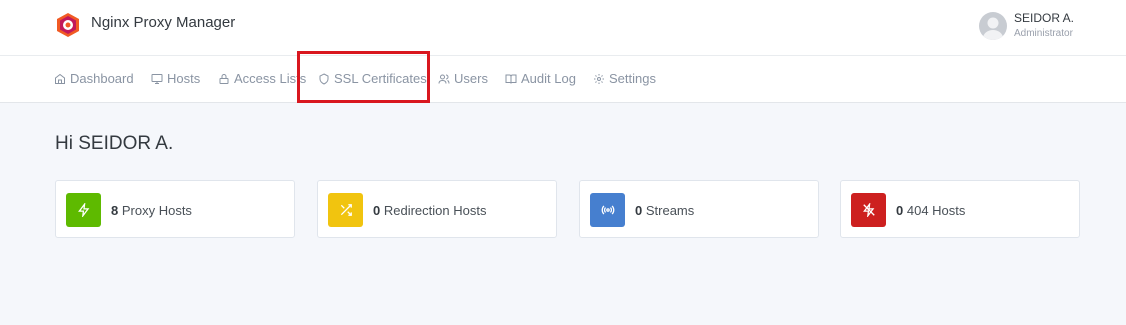 This screenshot has height=325, width=1126. What do you see at coordinates (156, 210) in the screenshot?
I see `card-text: Proxy Hosts` at bounding box center [156, 210].